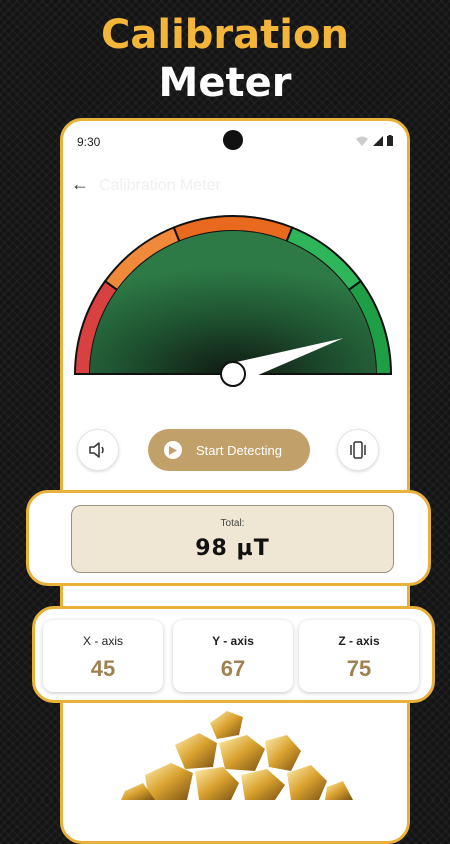 The width and height of the screenshot is (450, 844). Describe the element at coordinates (225, 83) in the screenshot. I see `headline-subtitle: Meter` at that location.